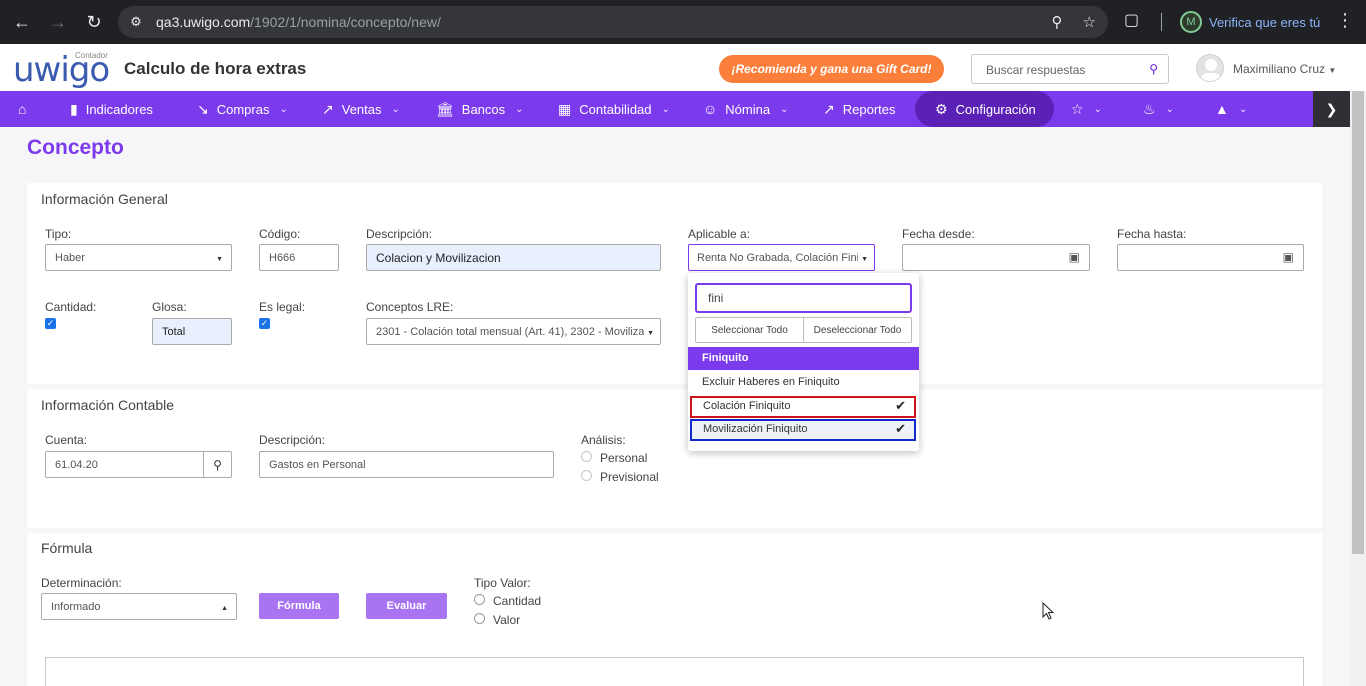 Image resolution: width=1366 pixels, height=686 pixels. I want to click on dropdown-option-selected: Movilización Finiquito ✔, so click(803, 430).